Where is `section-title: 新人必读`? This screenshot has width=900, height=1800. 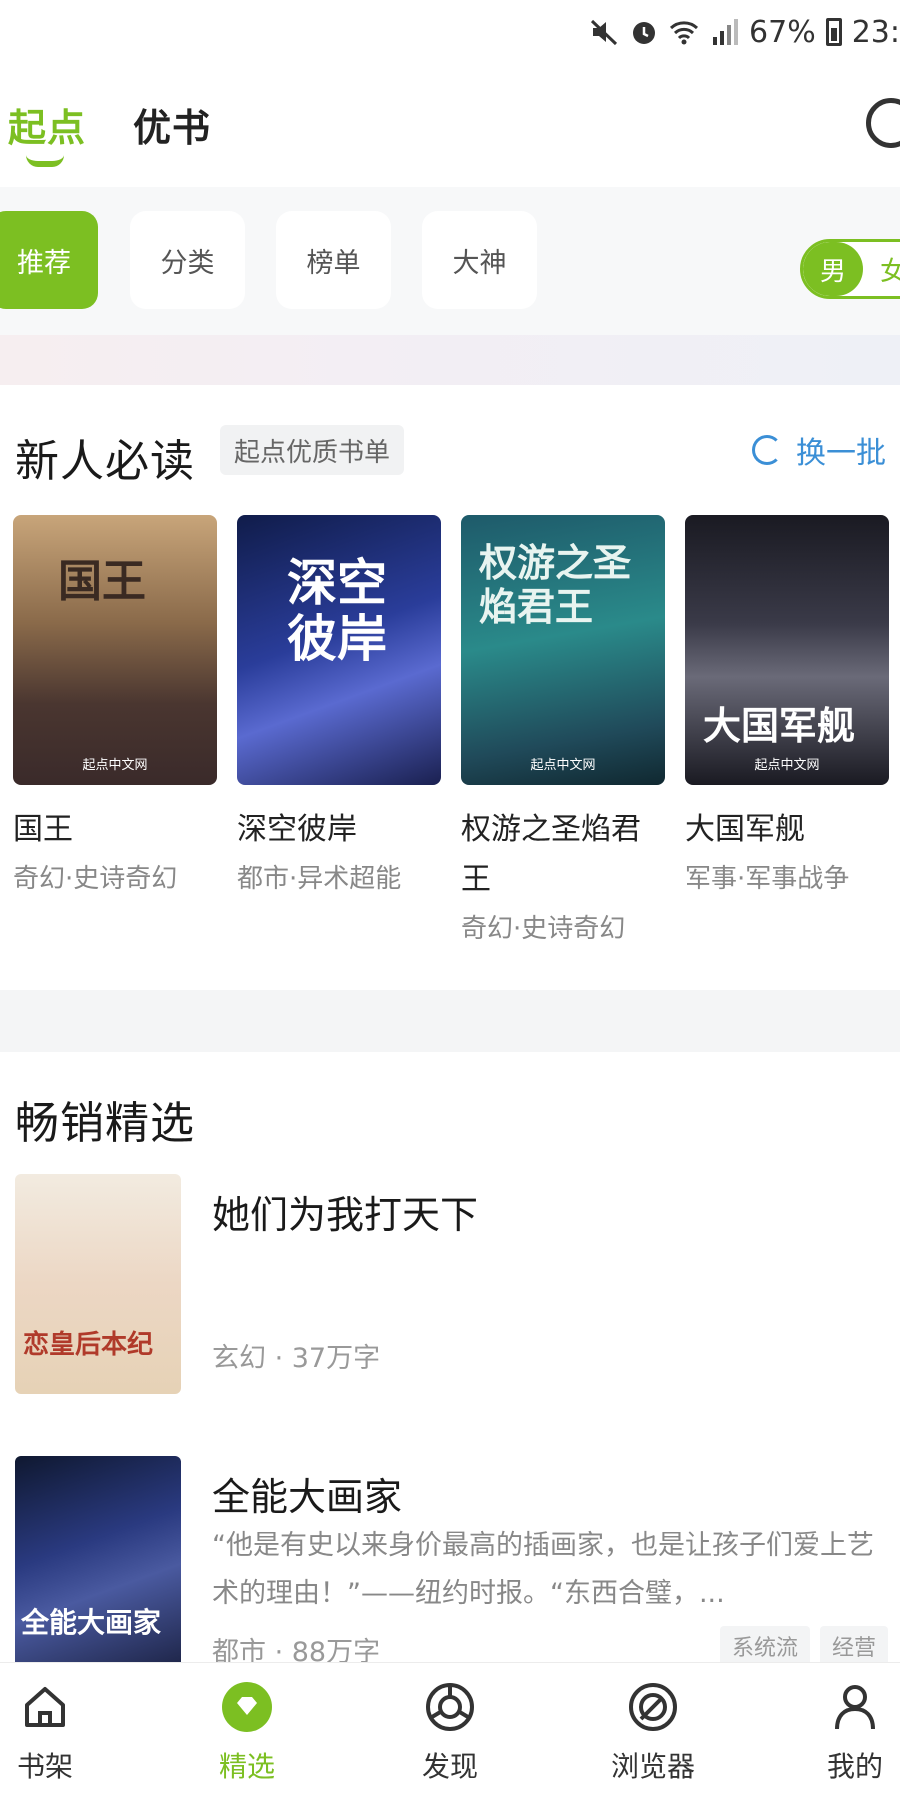
section-title: 新人必读 is located at coordinates (105, 461).